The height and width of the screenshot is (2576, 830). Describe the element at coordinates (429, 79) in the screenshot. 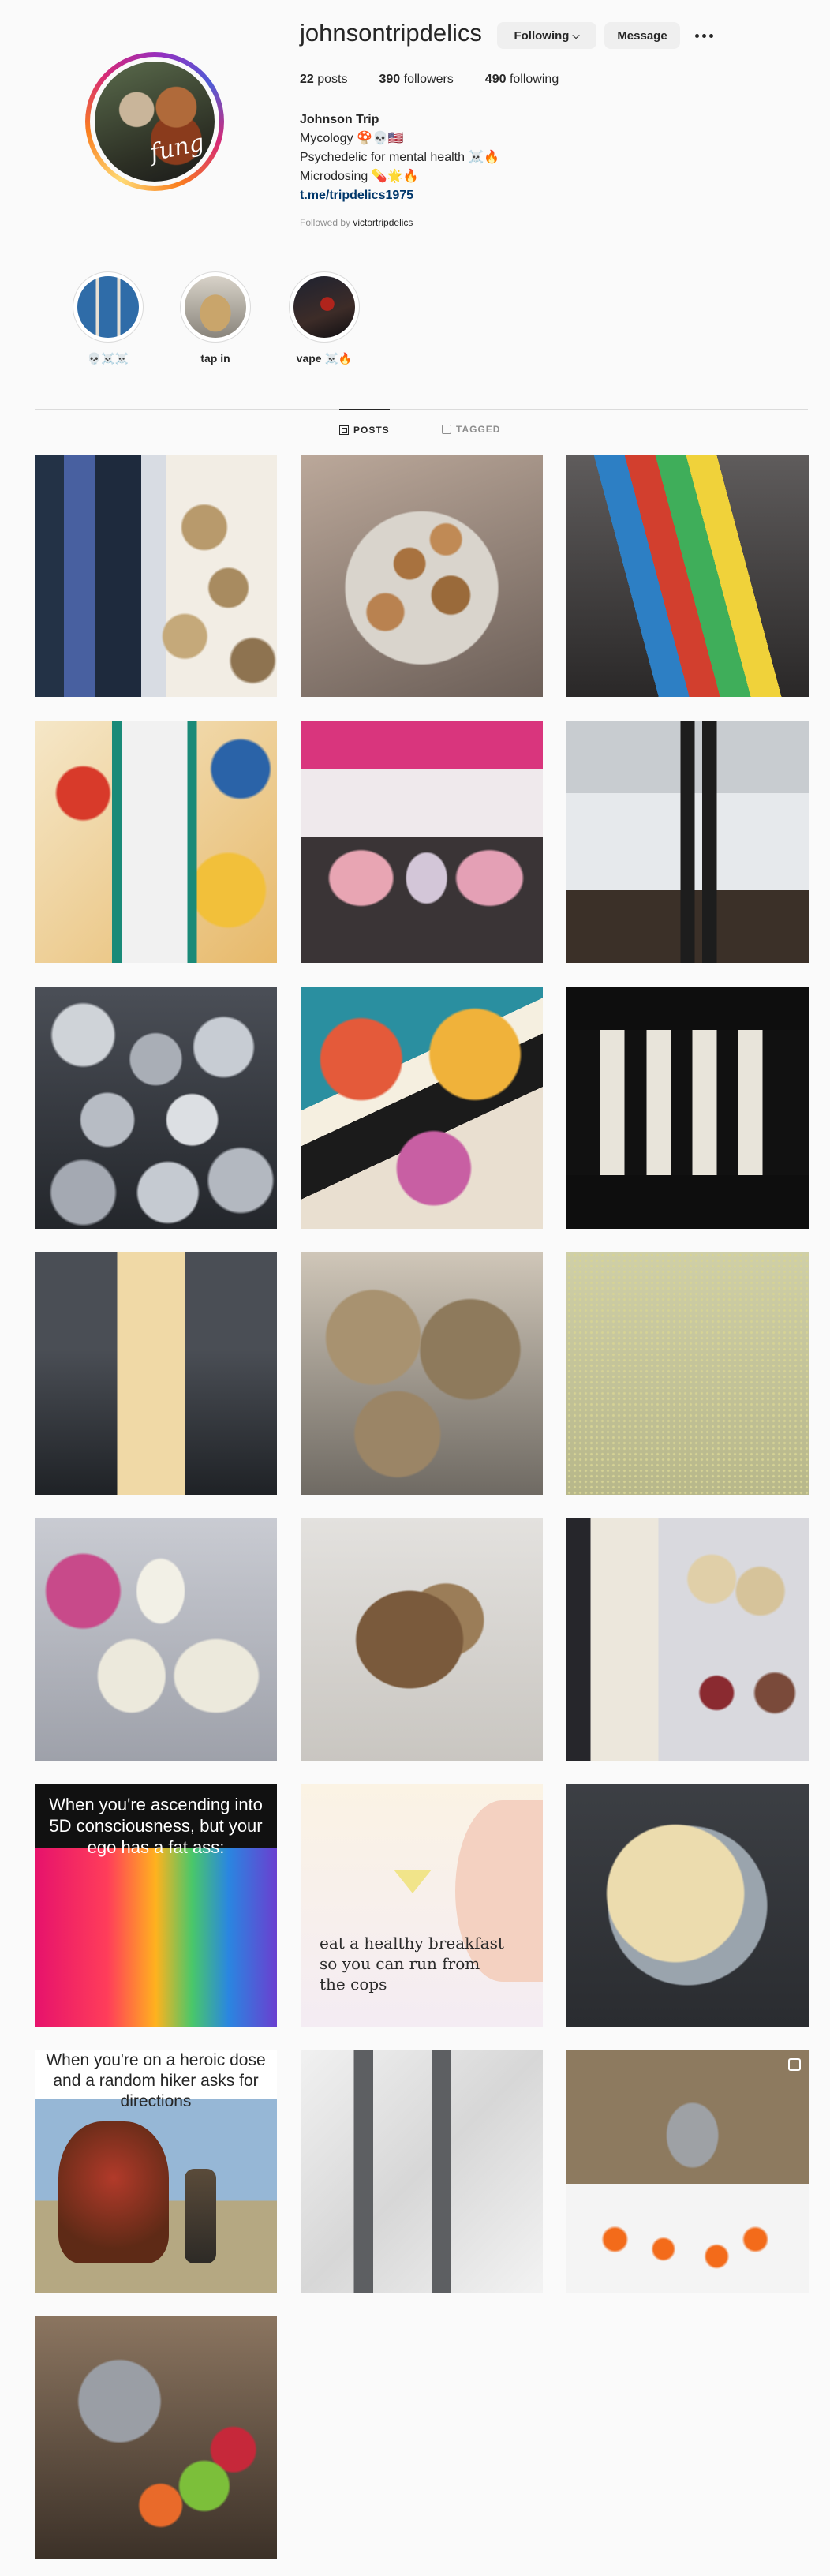

I see `followers-label: followers` at that location.